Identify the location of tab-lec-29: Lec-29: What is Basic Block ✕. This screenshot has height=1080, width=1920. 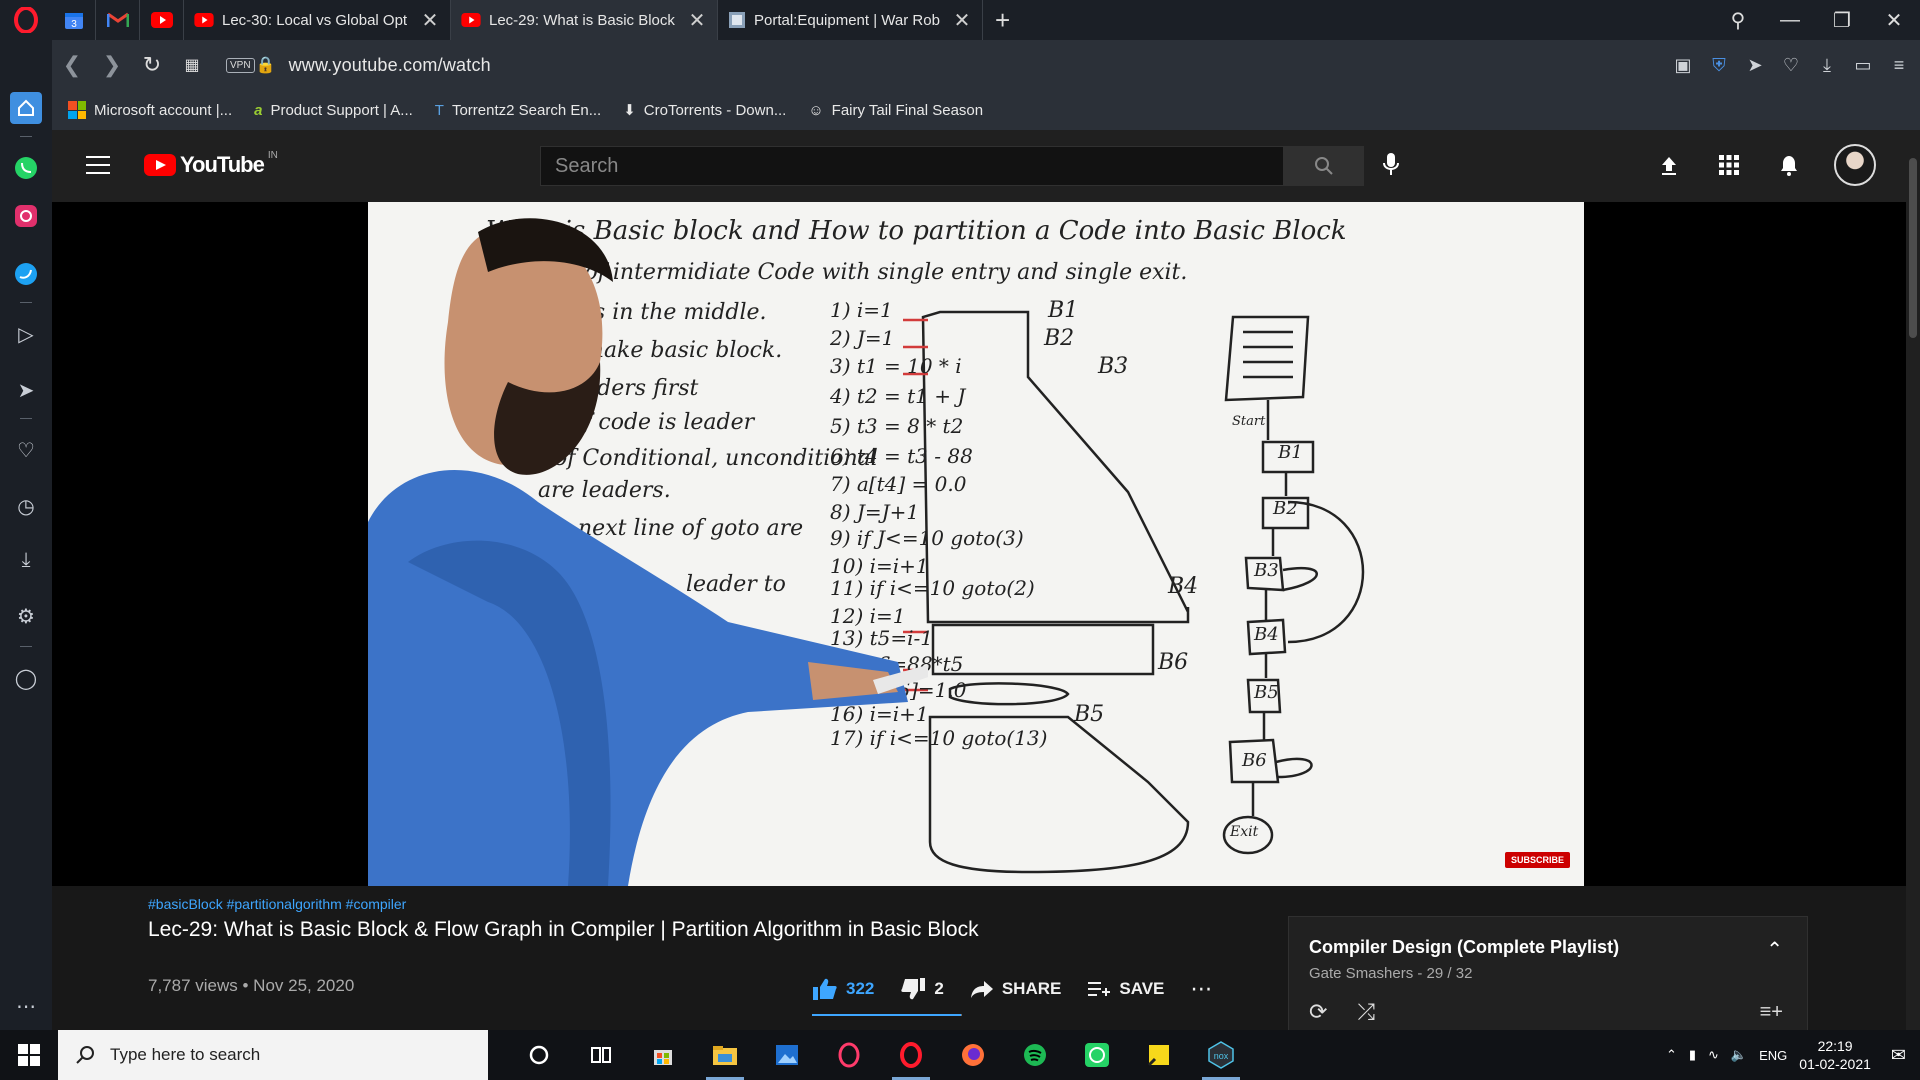
(584, 20).